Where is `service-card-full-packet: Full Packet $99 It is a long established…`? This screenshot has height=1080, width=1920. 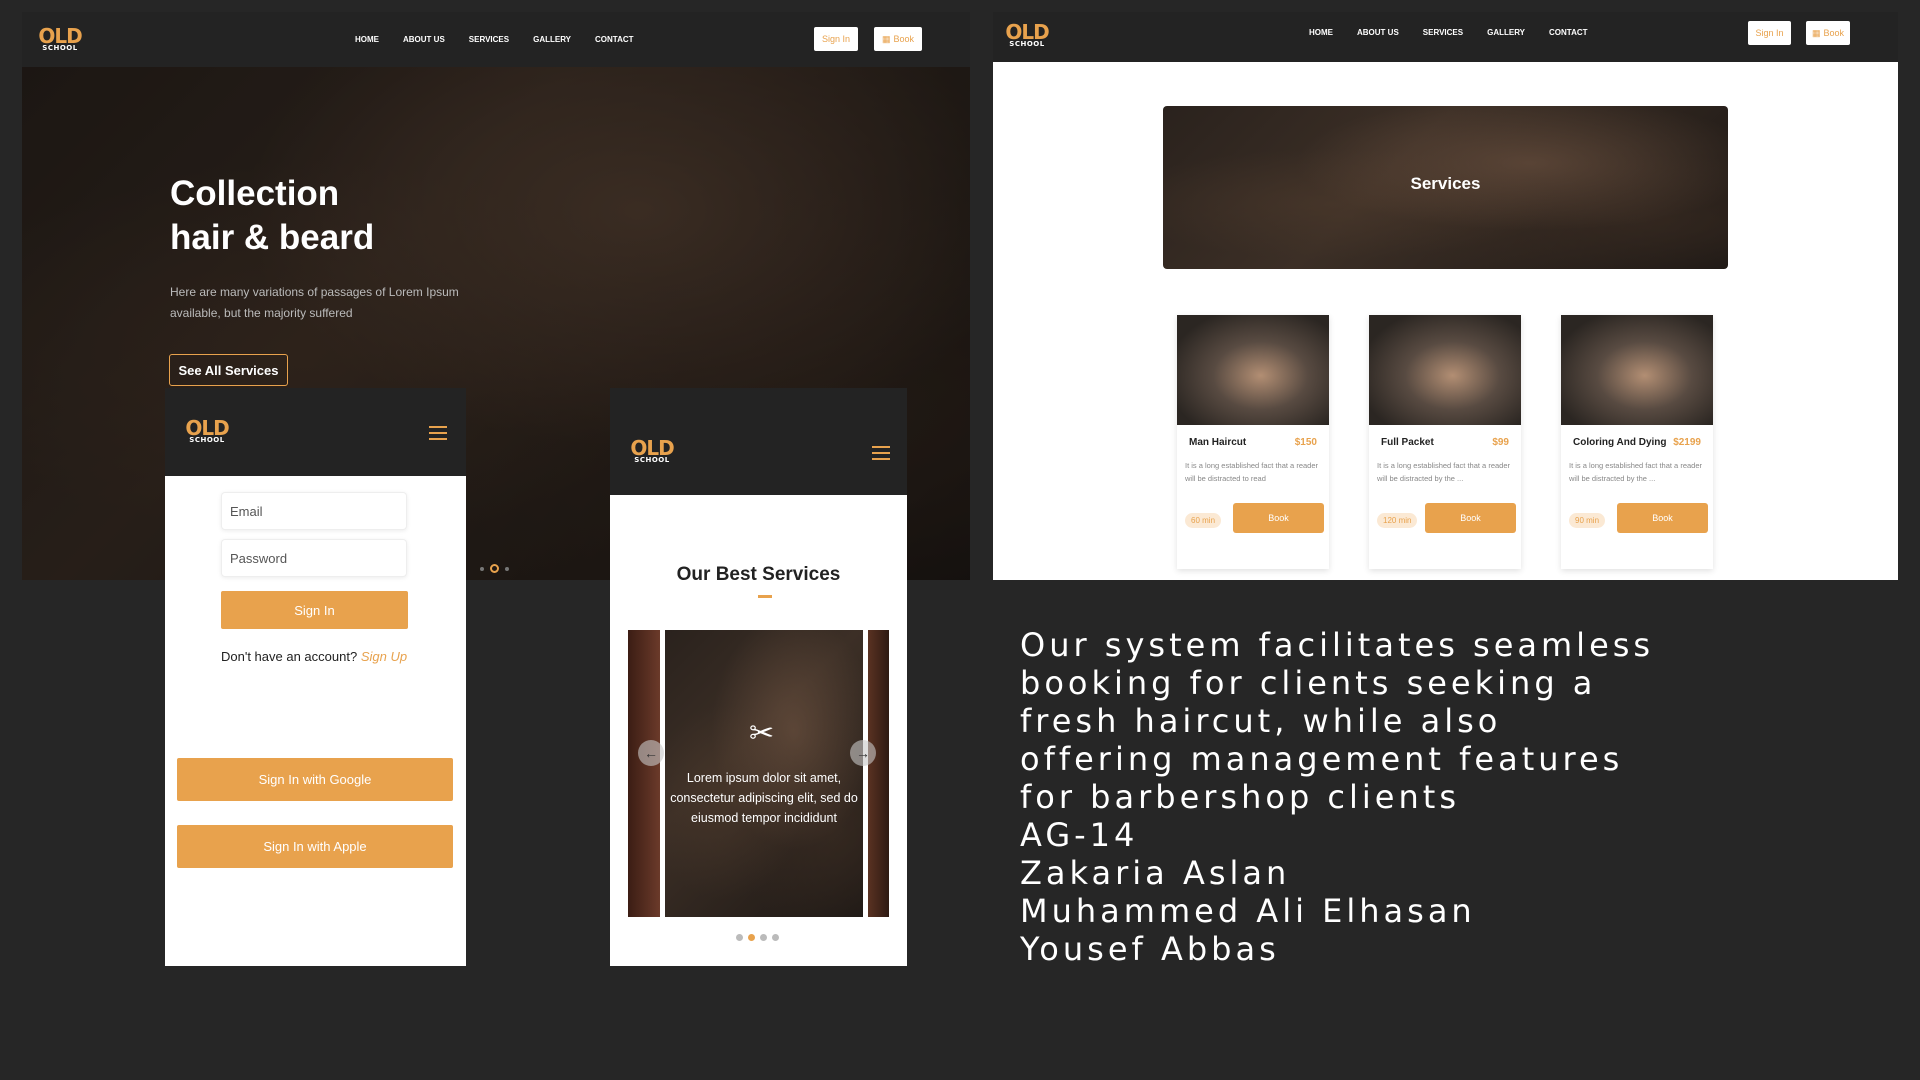 service-card-full-packet: Full Packet $99 It is a long established… is located at coordinates (1445, 442).